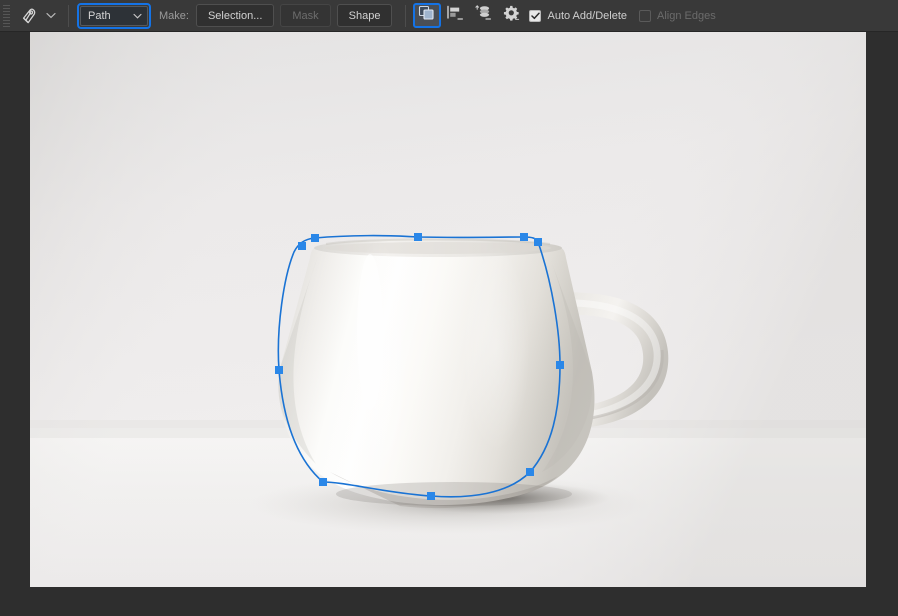 Image resolution: width=898 pixels, height=616 pixels. I want to click on gear-icon, so click(511, 15).